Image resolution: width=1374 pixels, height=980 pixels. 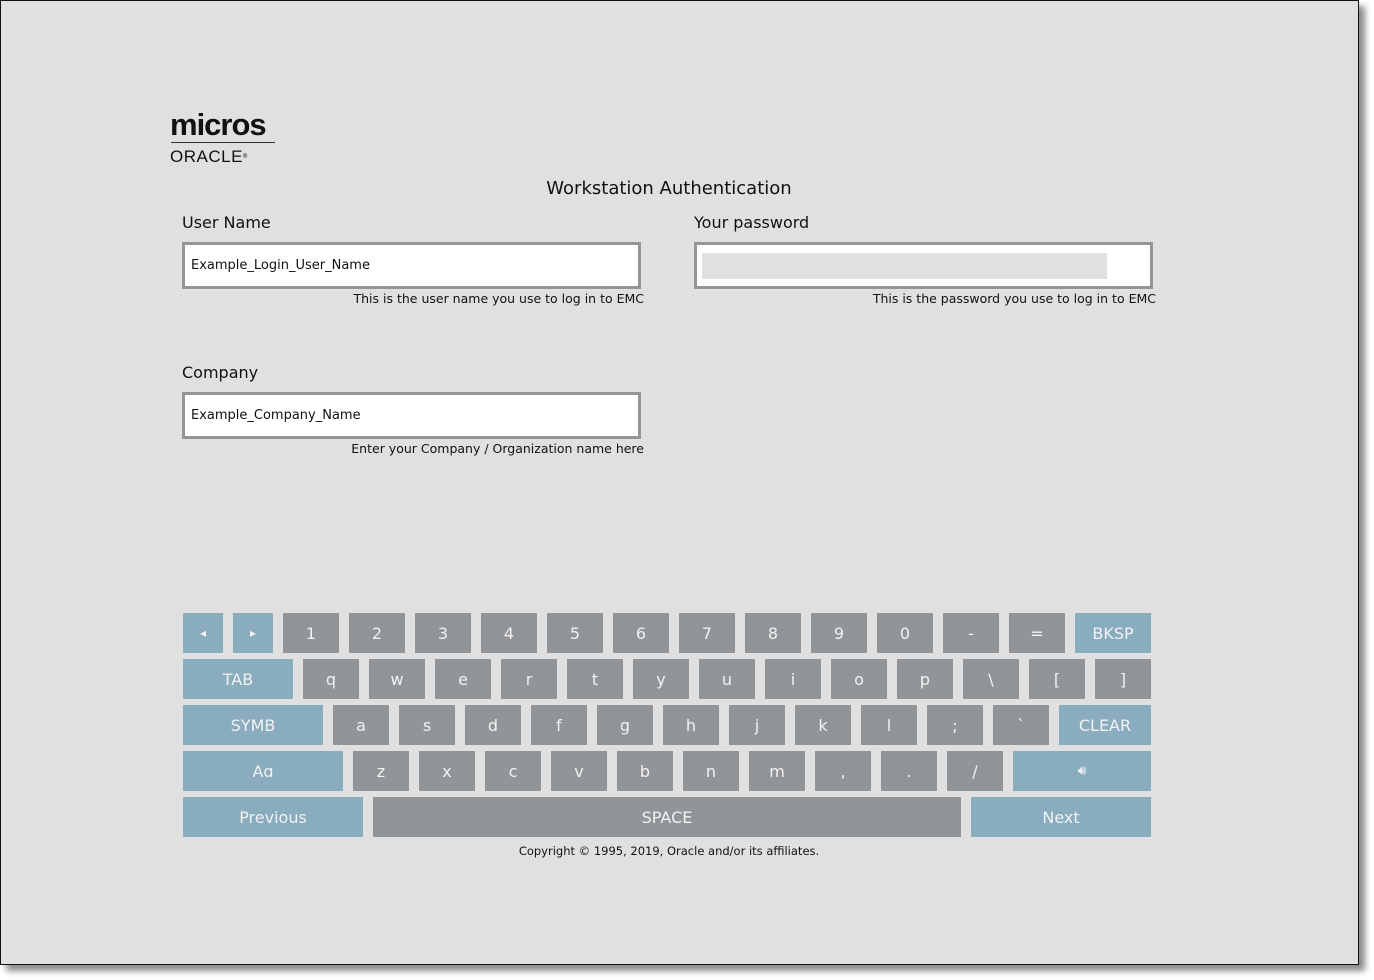 I want to click on key-label: d, so click(x=493, y=725).